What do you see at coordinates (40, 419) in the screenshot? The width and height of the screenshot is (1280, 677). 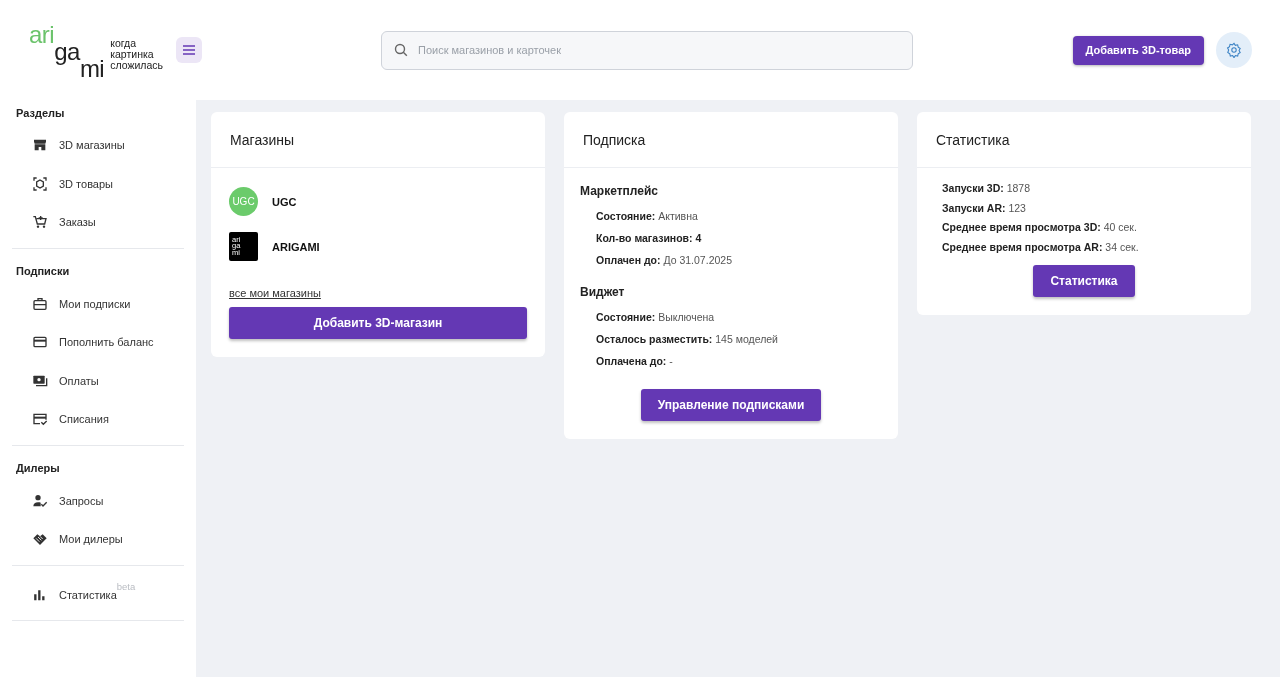 I see `card-check-icon` at bounding box center [40, 419].